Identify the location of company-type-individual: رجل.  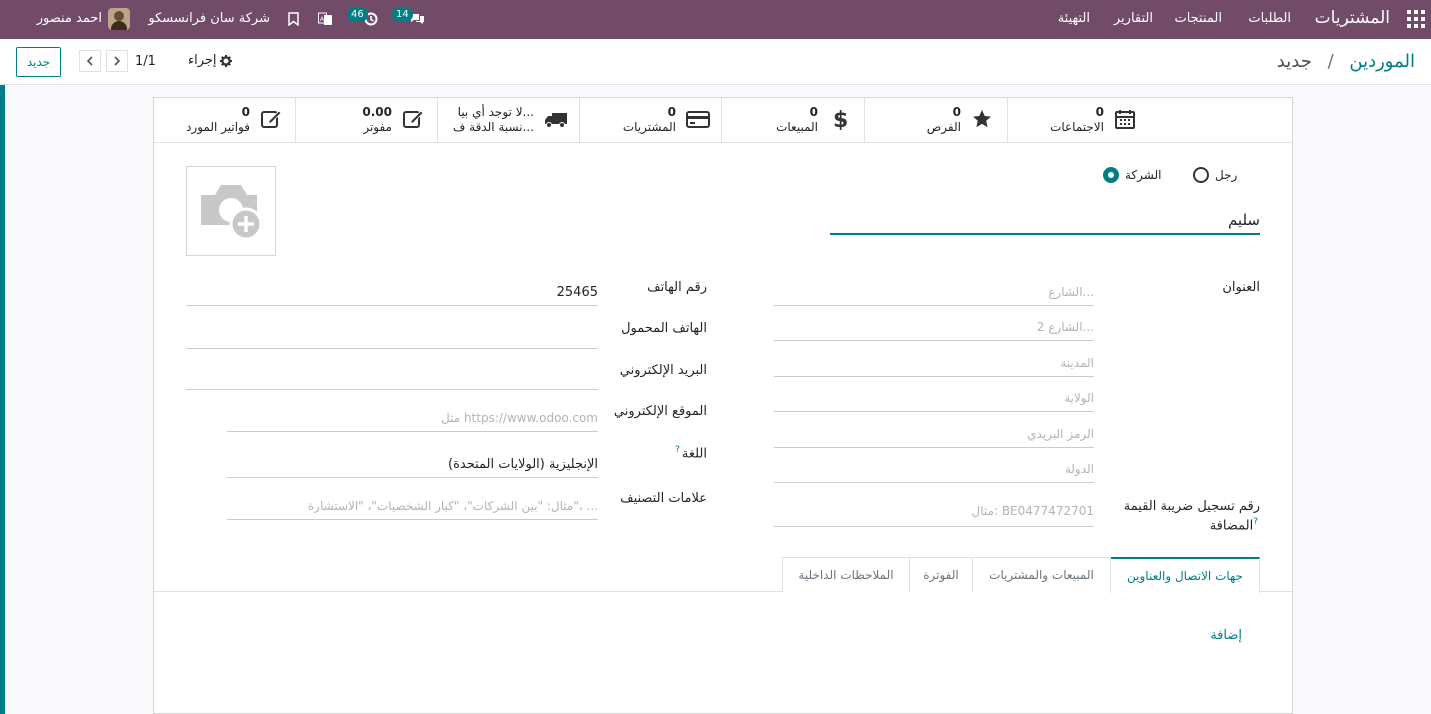
(1215, 175).